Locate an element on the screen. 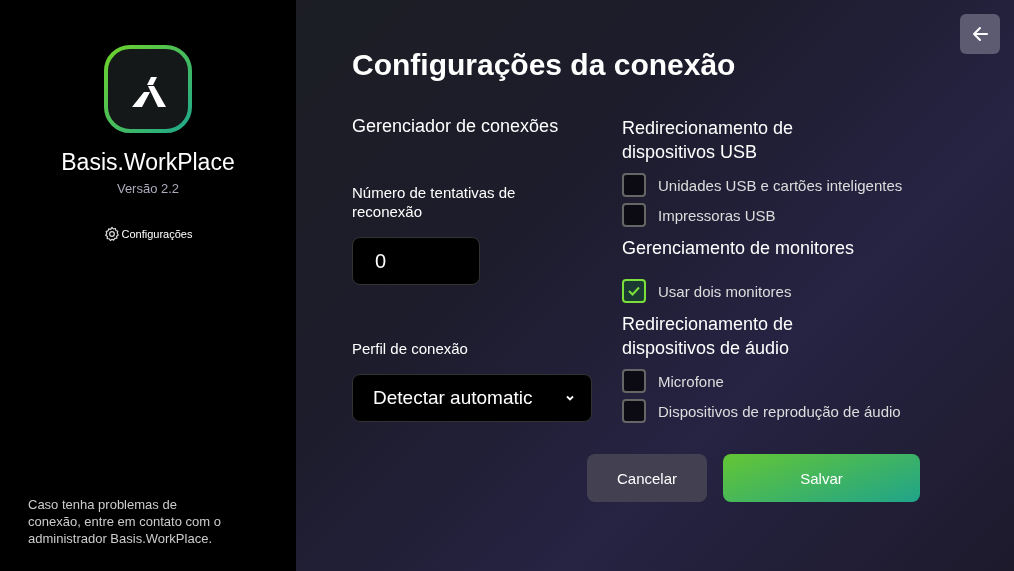 This screenshot has height=571, width=1014. arrow-left-icon is located at coordinates (980, 34).